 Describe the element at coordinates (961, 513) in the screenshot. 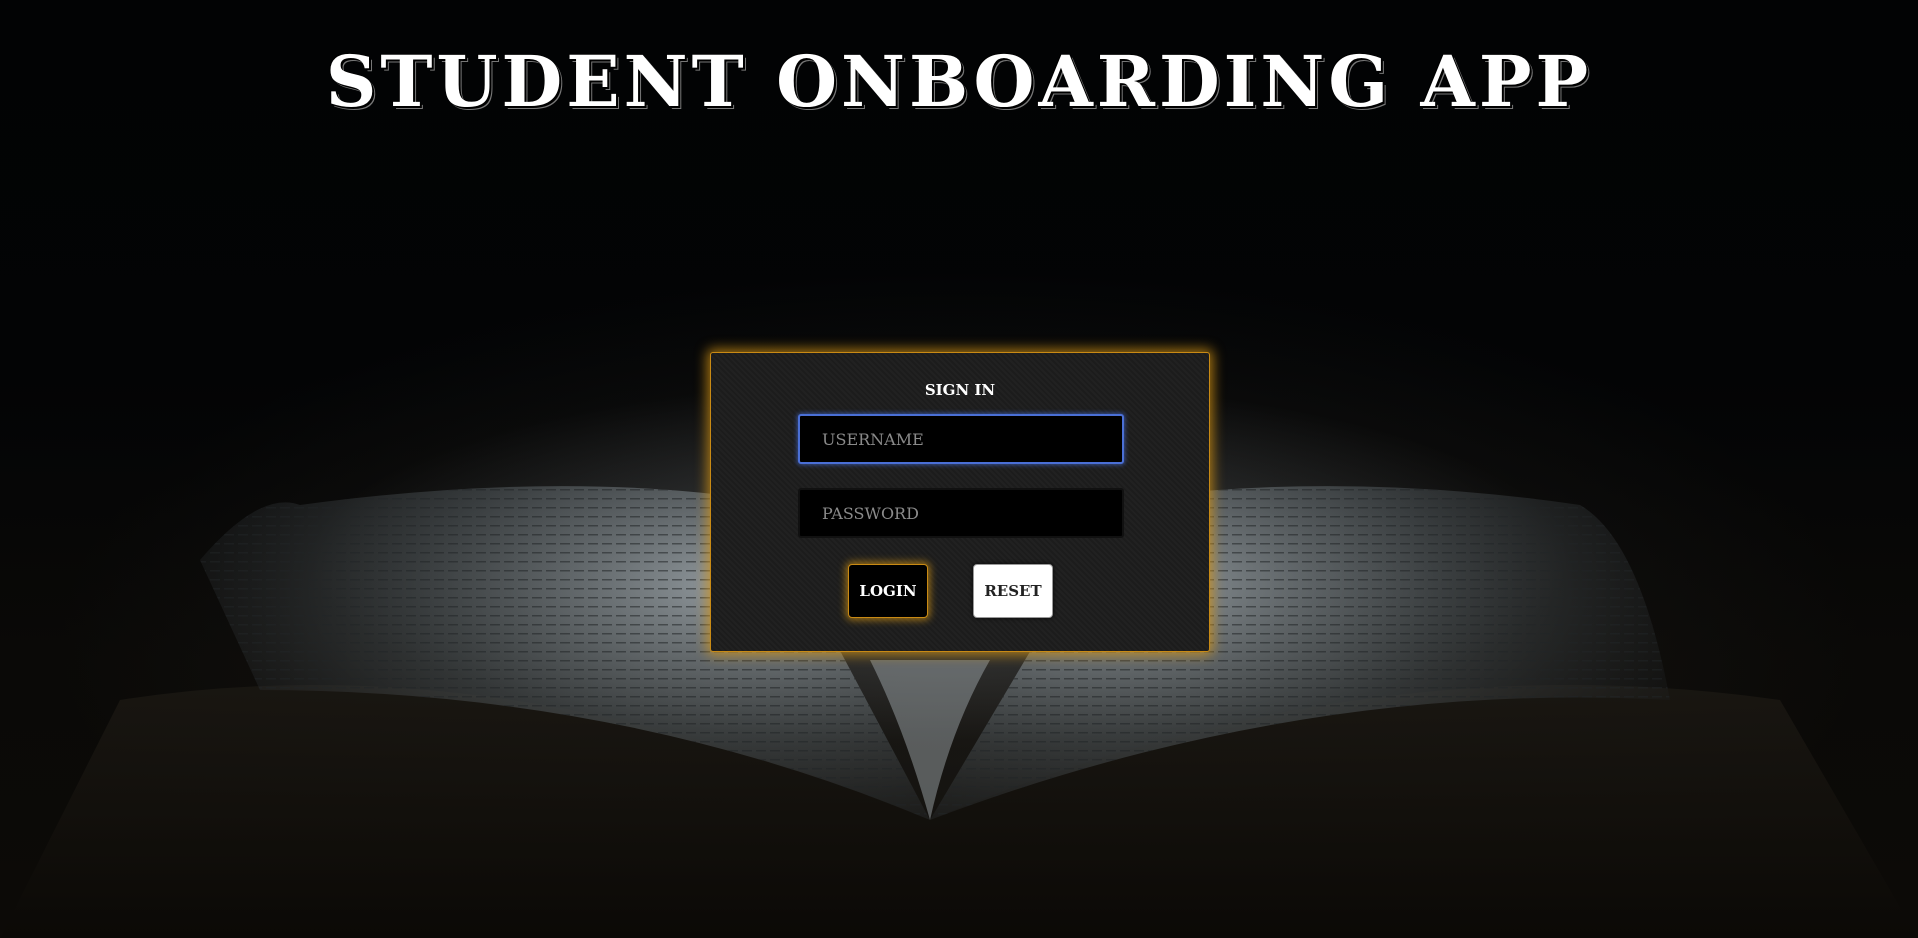

I see `password-input` at that location.